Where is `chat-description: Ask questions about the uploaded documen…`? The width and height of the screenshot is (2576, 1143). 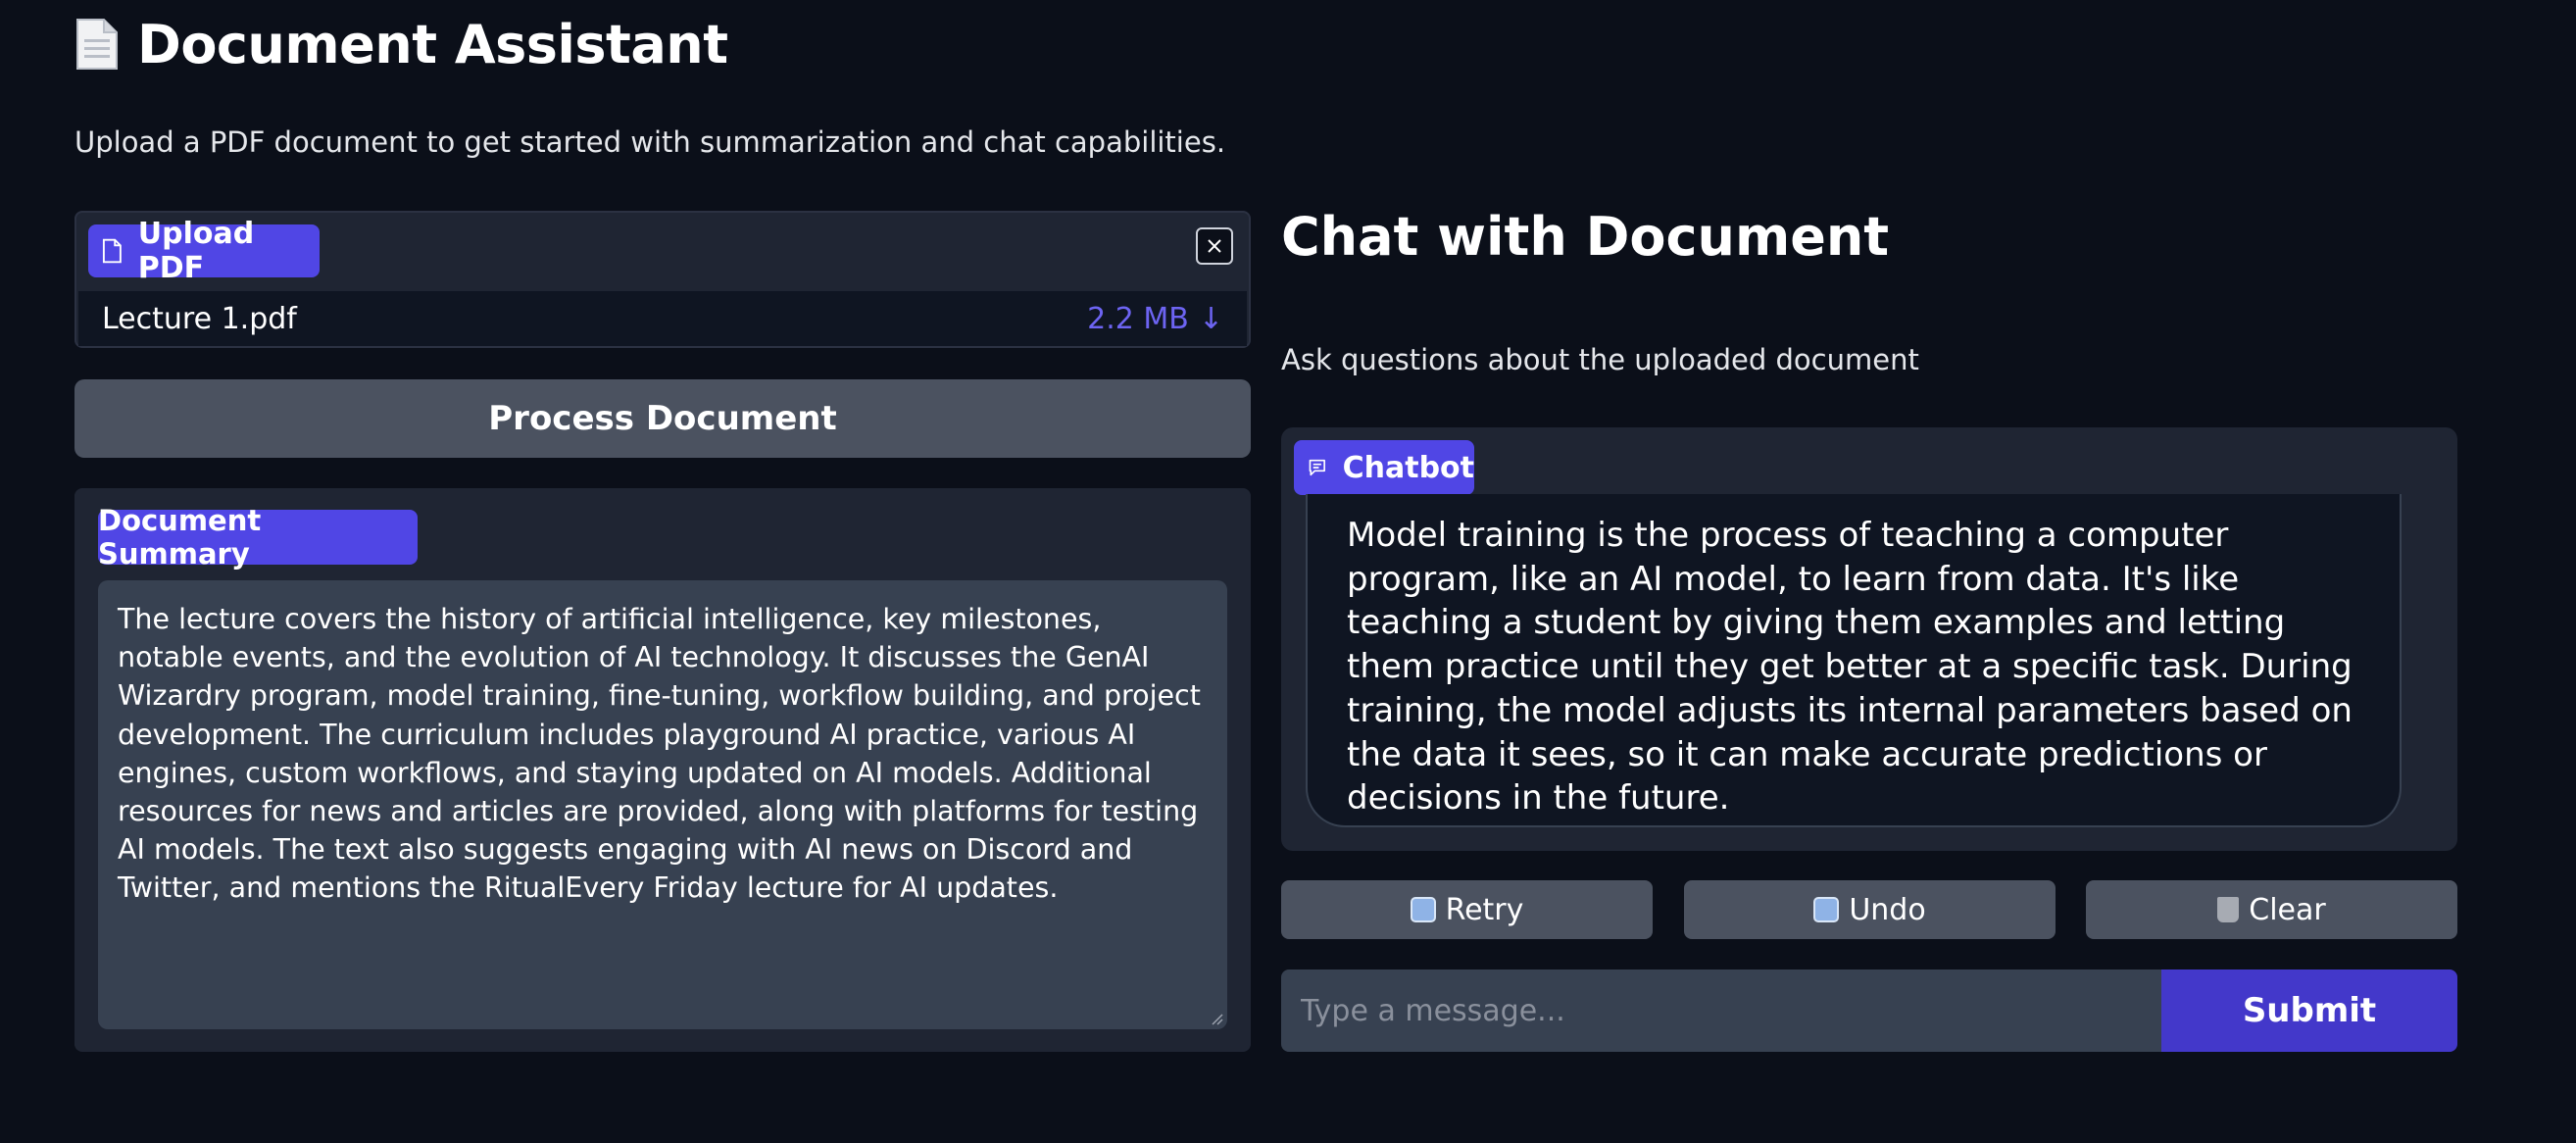 chat-description: Ask questions about the uploaded documen… is located at coordinates (1600, 359).